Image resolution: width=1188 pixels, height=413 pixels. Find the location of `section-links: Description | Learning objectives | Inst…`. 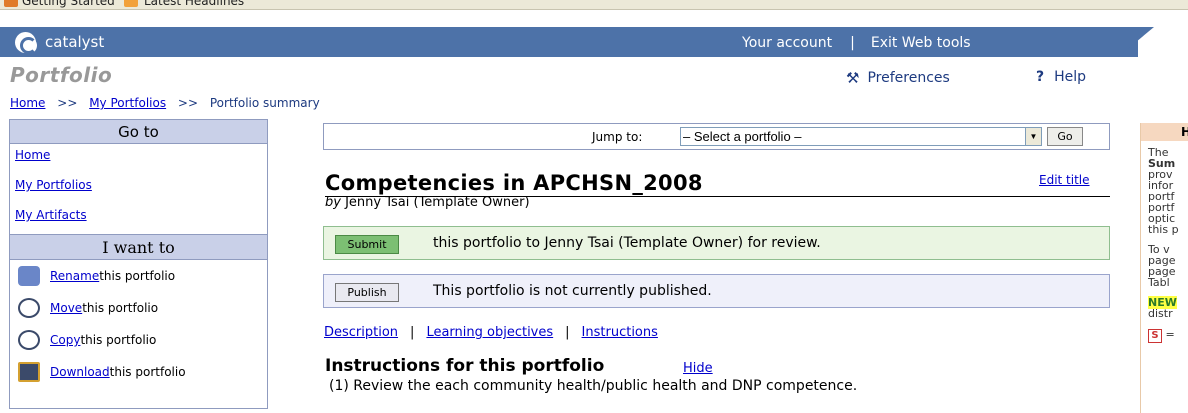

section-links: Description | Learning objectives | Inst… is located at coordinates (491, 332).